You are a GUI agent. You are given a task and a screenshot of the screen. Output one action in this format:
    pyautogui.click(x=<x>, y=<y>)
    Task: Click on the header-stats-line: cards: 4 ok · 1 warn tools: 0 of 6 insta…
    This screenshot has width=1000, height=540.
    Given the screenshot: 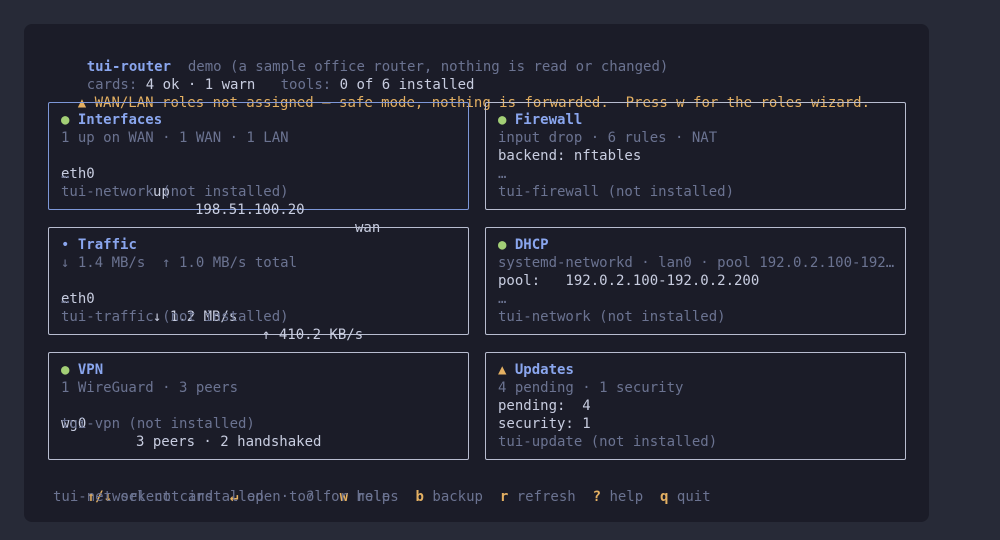 What is the action you would take?
    pyautogui.click(x=264, y=75)
    